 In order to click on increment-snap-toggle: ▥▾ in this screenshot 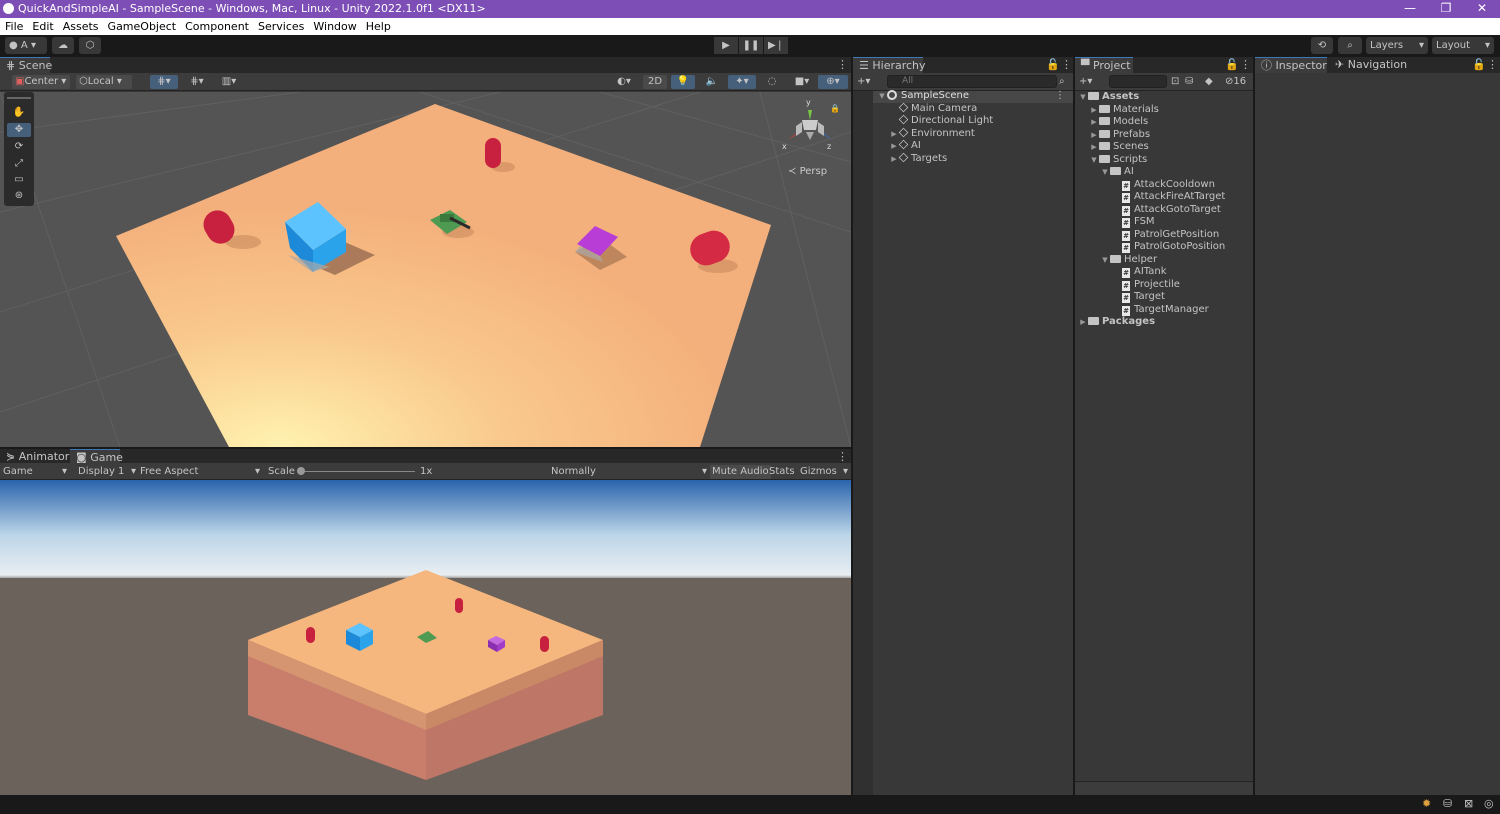, I will do `click(229, 82)`.